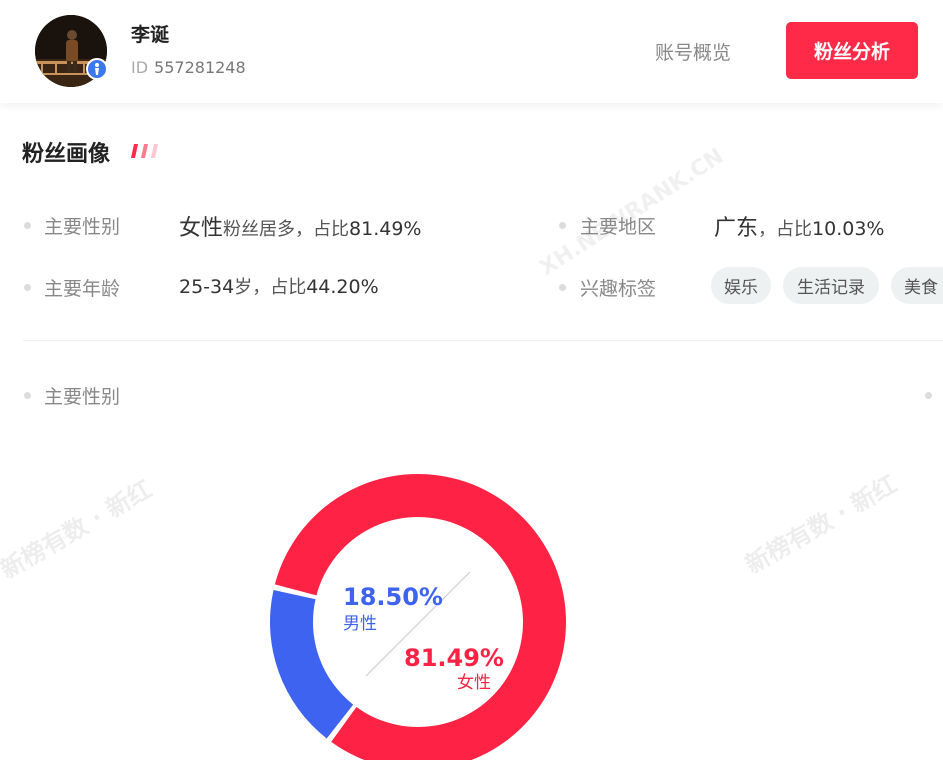  Describe the element at coordinates (97, 69) in the screenshot. I see `verified-badge-icon` at that location.